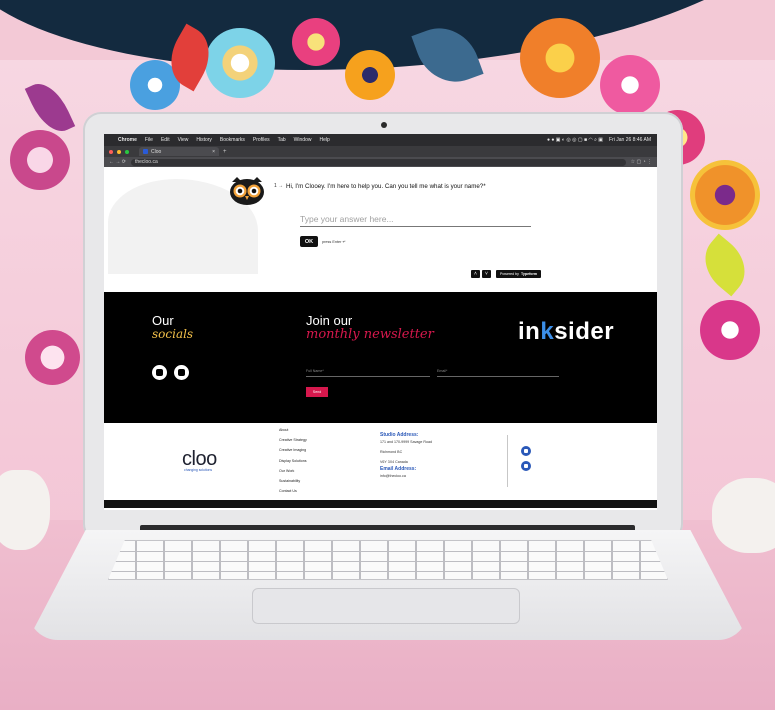  What do you see at coordinates (213, 152) in the screenshot?
I see `close-tab-icon: ×` at bounding box center [213, 152].